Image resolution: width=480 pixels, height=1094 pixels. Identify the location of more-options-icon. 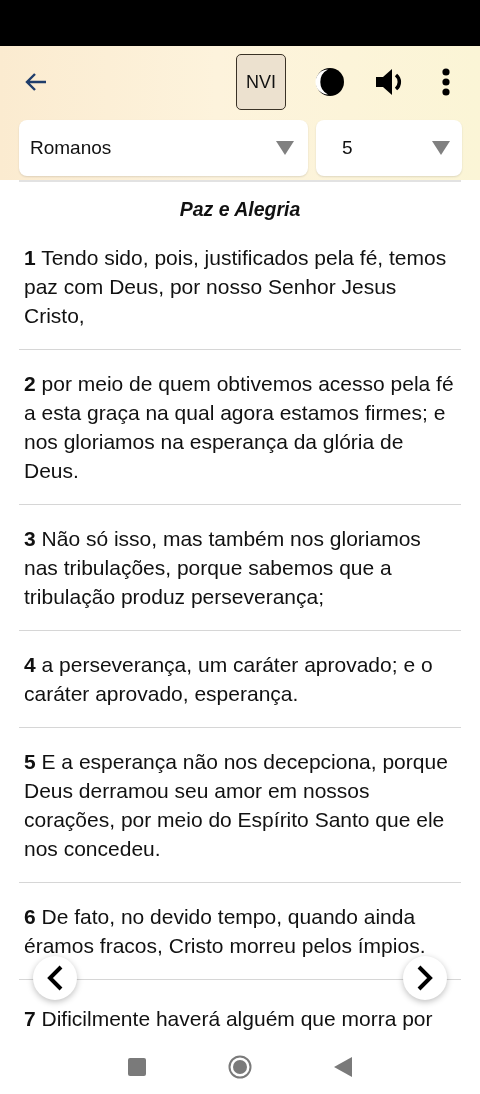
(446, 82).